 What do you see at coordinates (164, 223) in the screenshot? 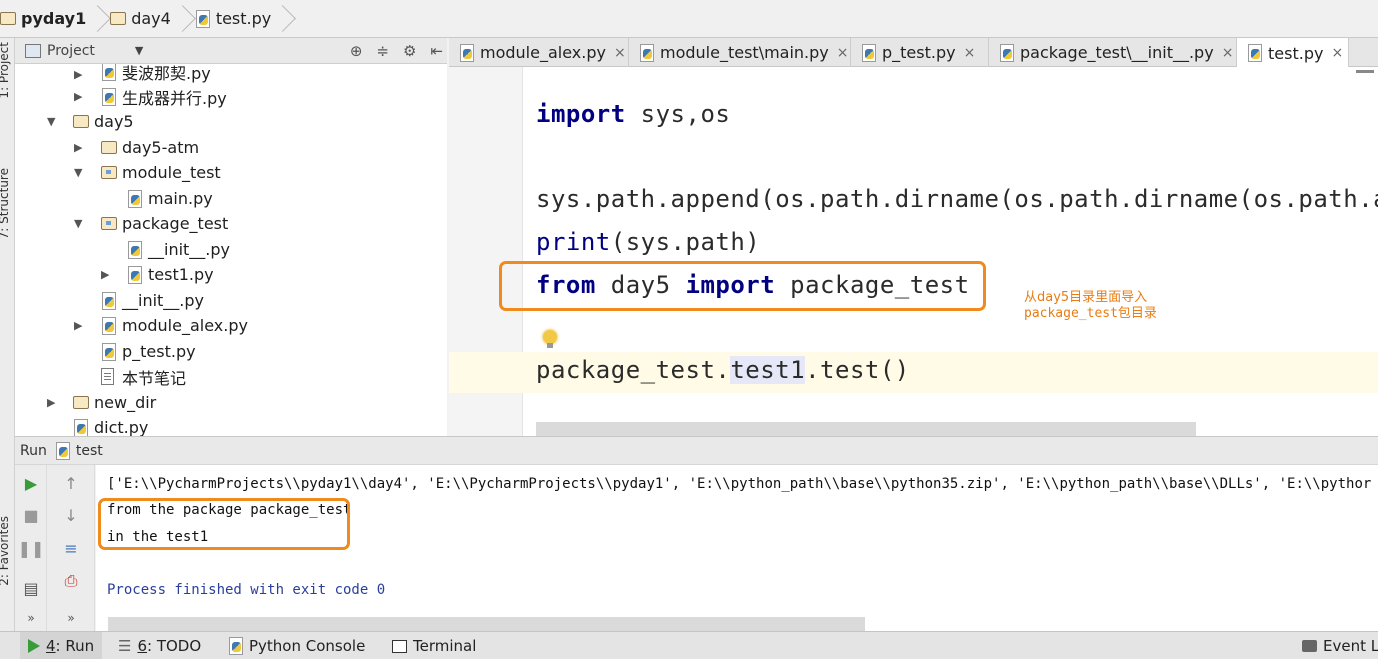
I see `tree-item: package_test` at bounding box center [164, 223].